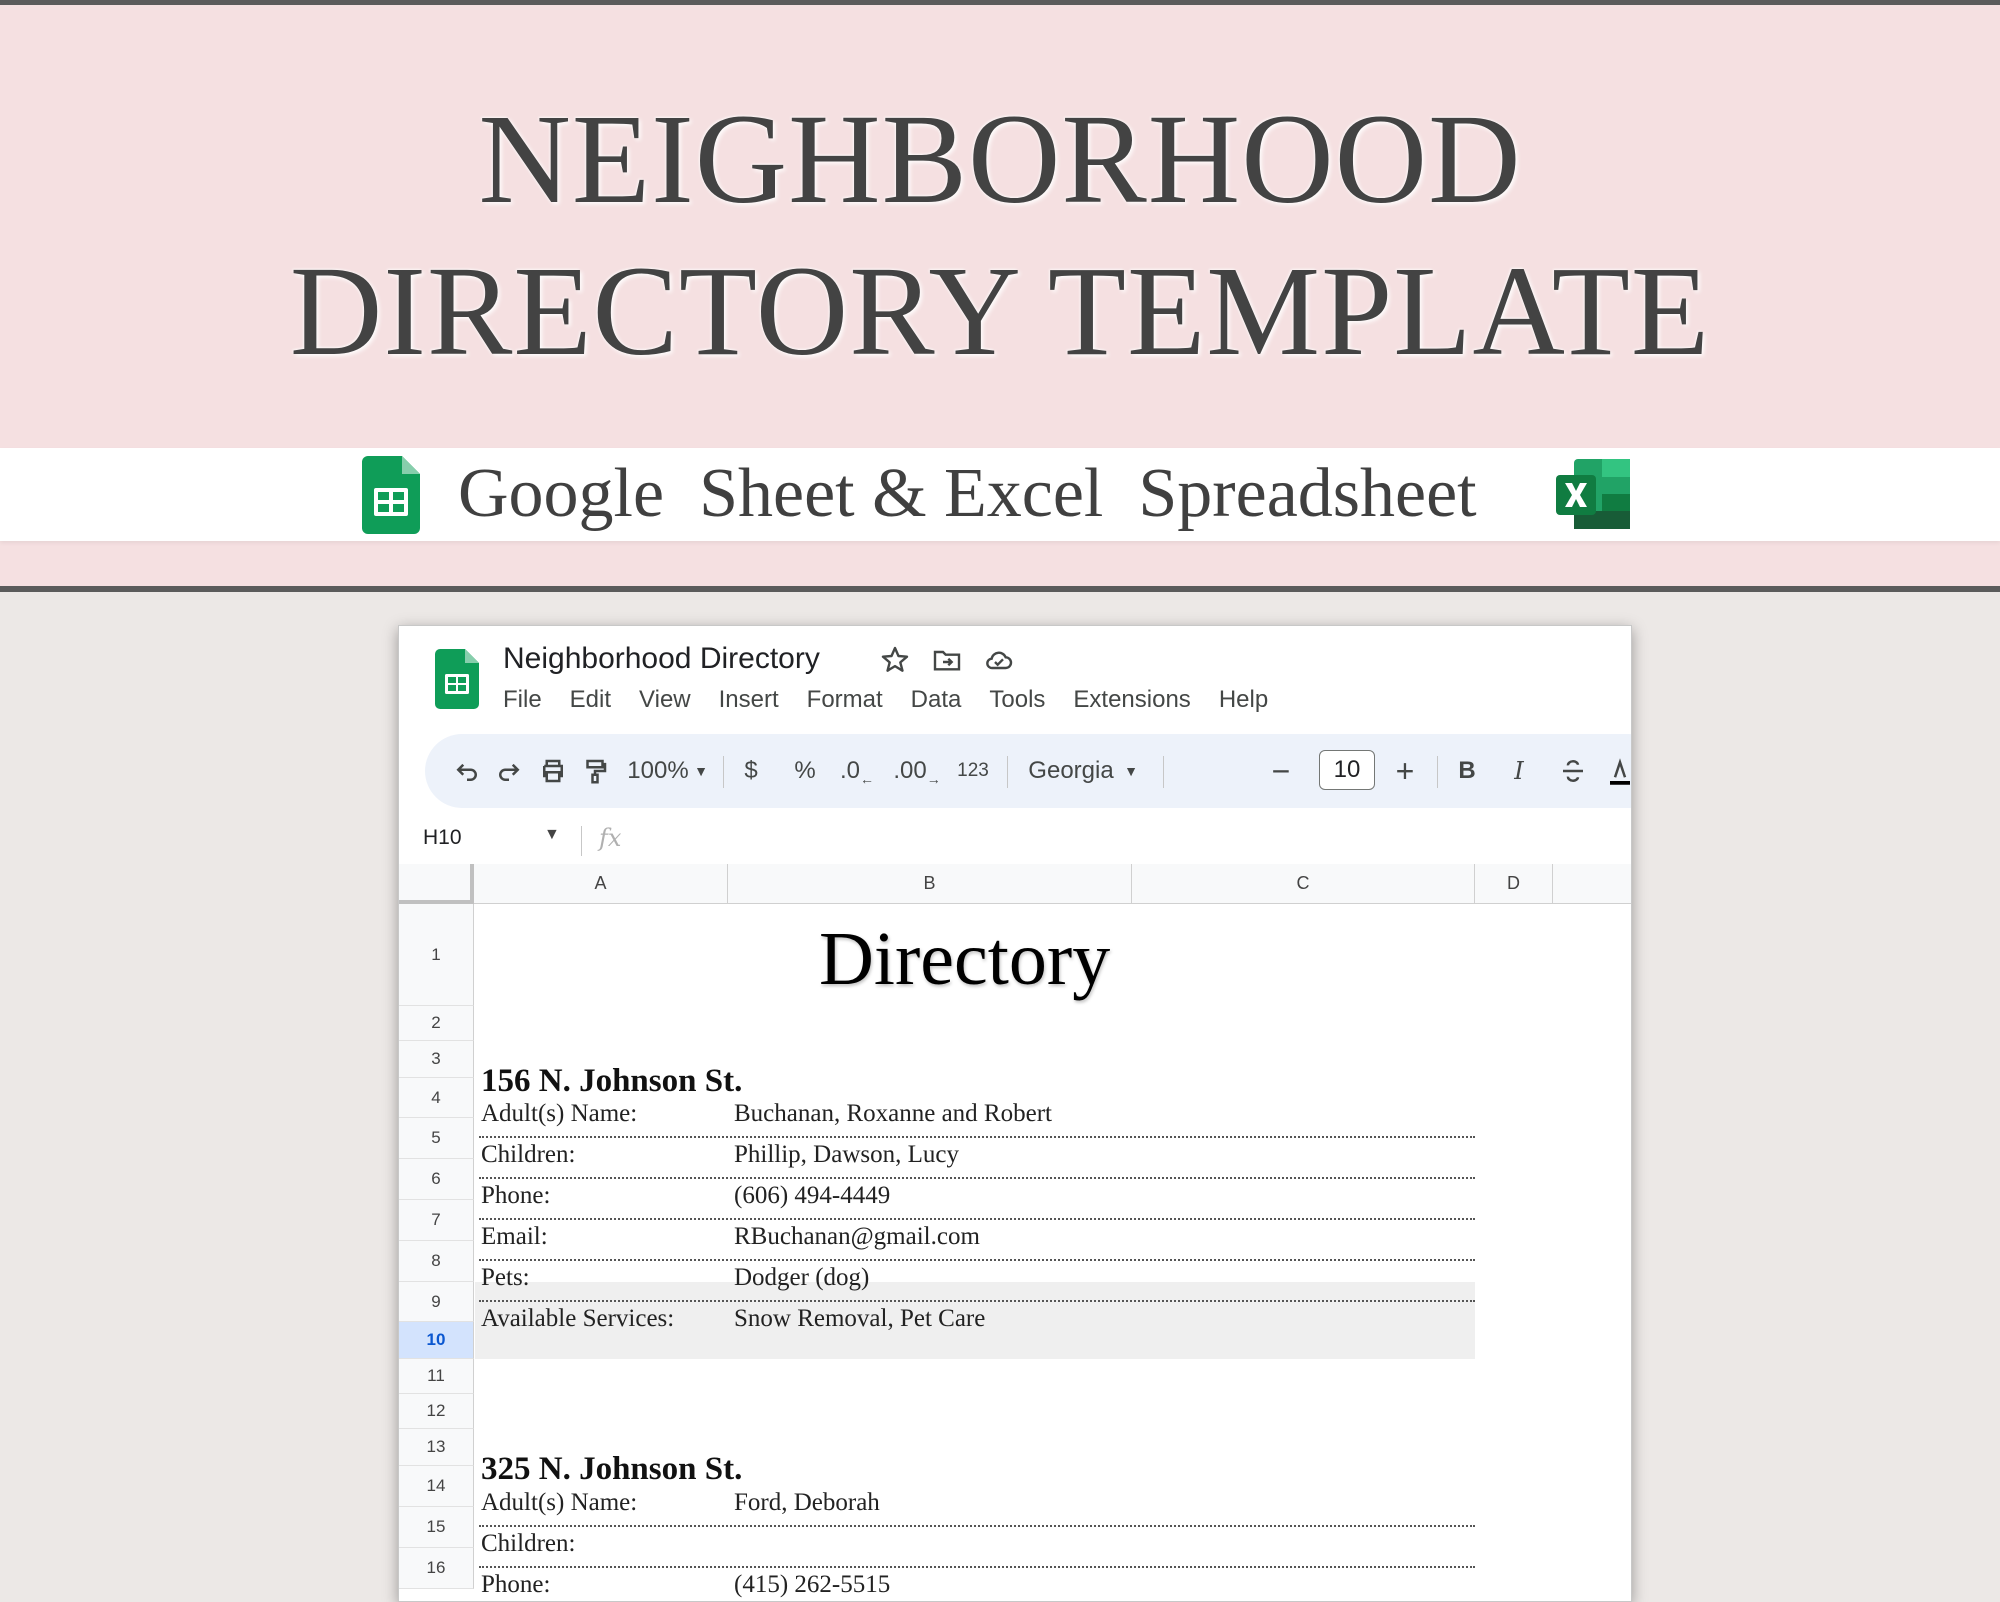  Describe the element at coordinates (436, 1527) in the screenshot. I see `row-header: 15` at that location.